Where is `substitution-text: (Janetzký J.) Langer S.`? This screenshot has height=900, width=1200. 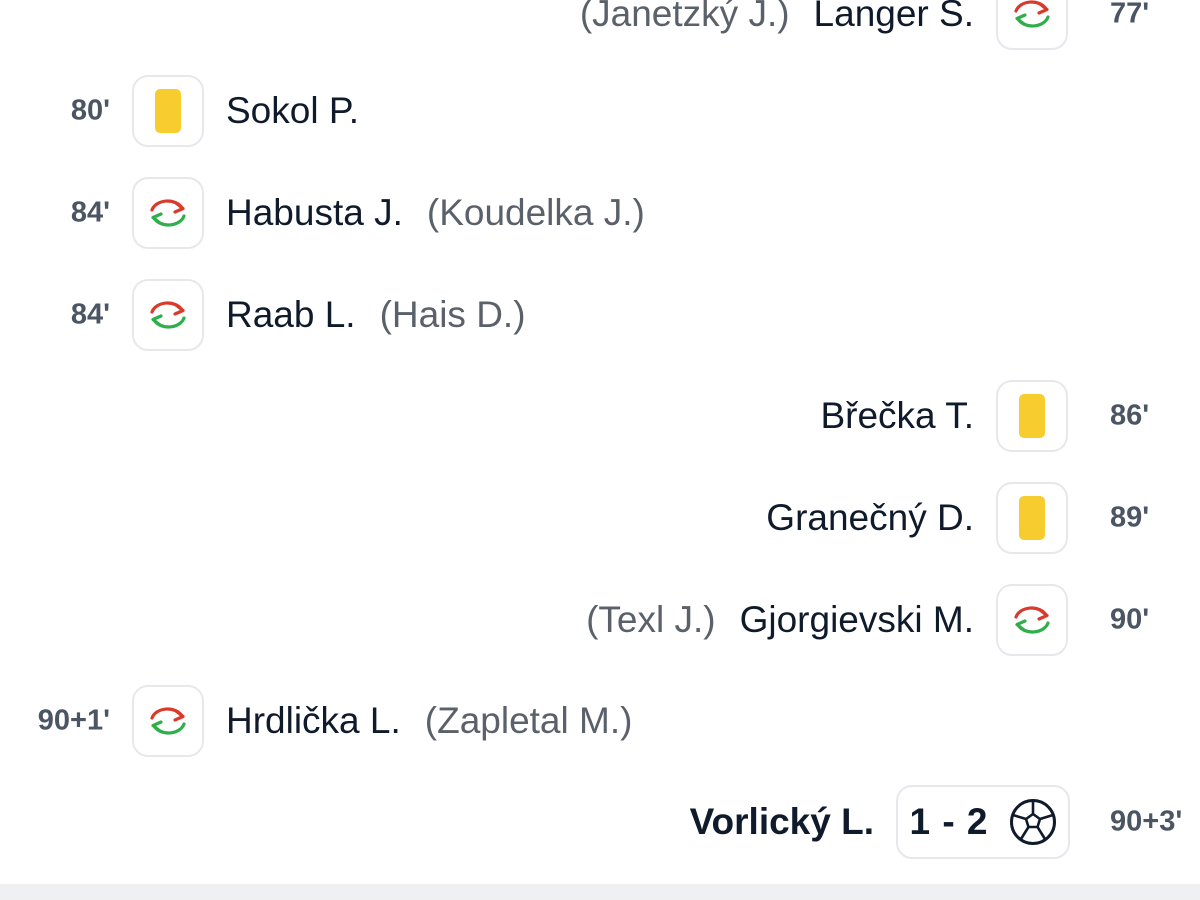
substitution-text: (Janetzký J.) Langer S. is located at coordinates (777, 17).